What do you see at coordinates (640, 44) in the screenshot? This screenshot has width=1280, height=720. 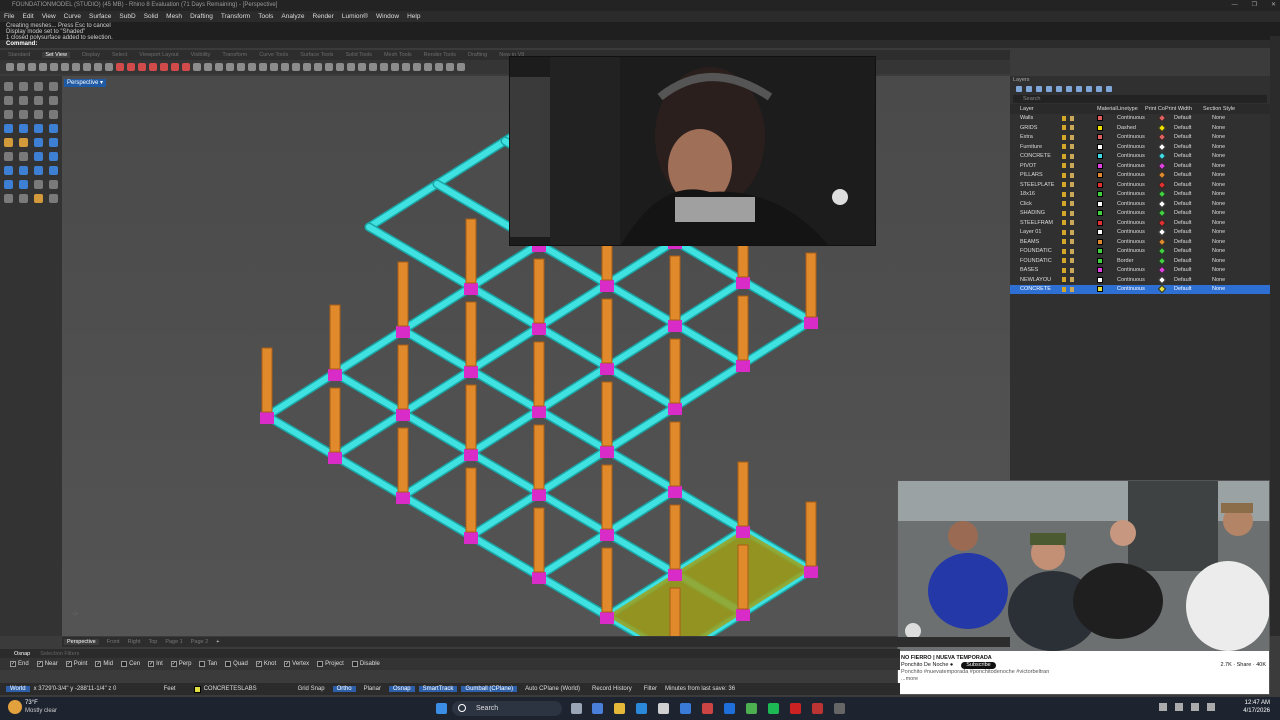 I see `command-input: Command:` at bounding box center [640, 44].